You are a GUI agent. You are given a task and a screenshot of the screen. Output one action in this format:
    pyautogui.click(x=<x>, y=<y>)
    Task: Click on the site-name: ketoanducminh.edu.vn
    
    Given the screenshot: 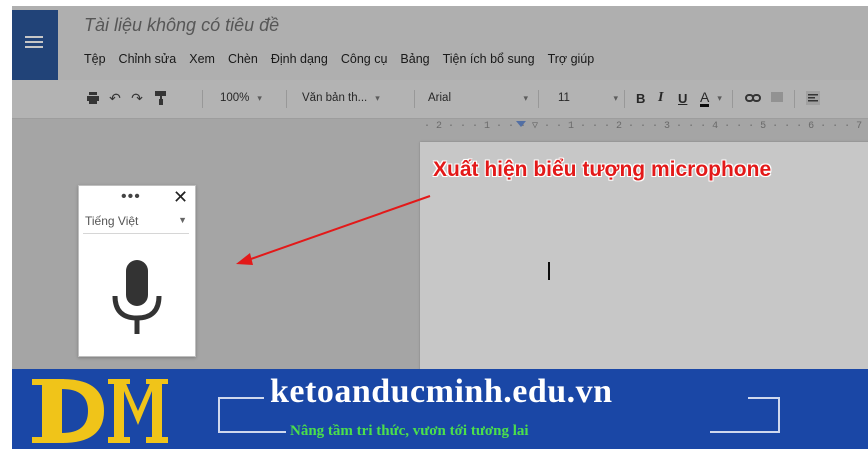 What is the action you would take?
    pyautogui.click(x=441, y=392)
    